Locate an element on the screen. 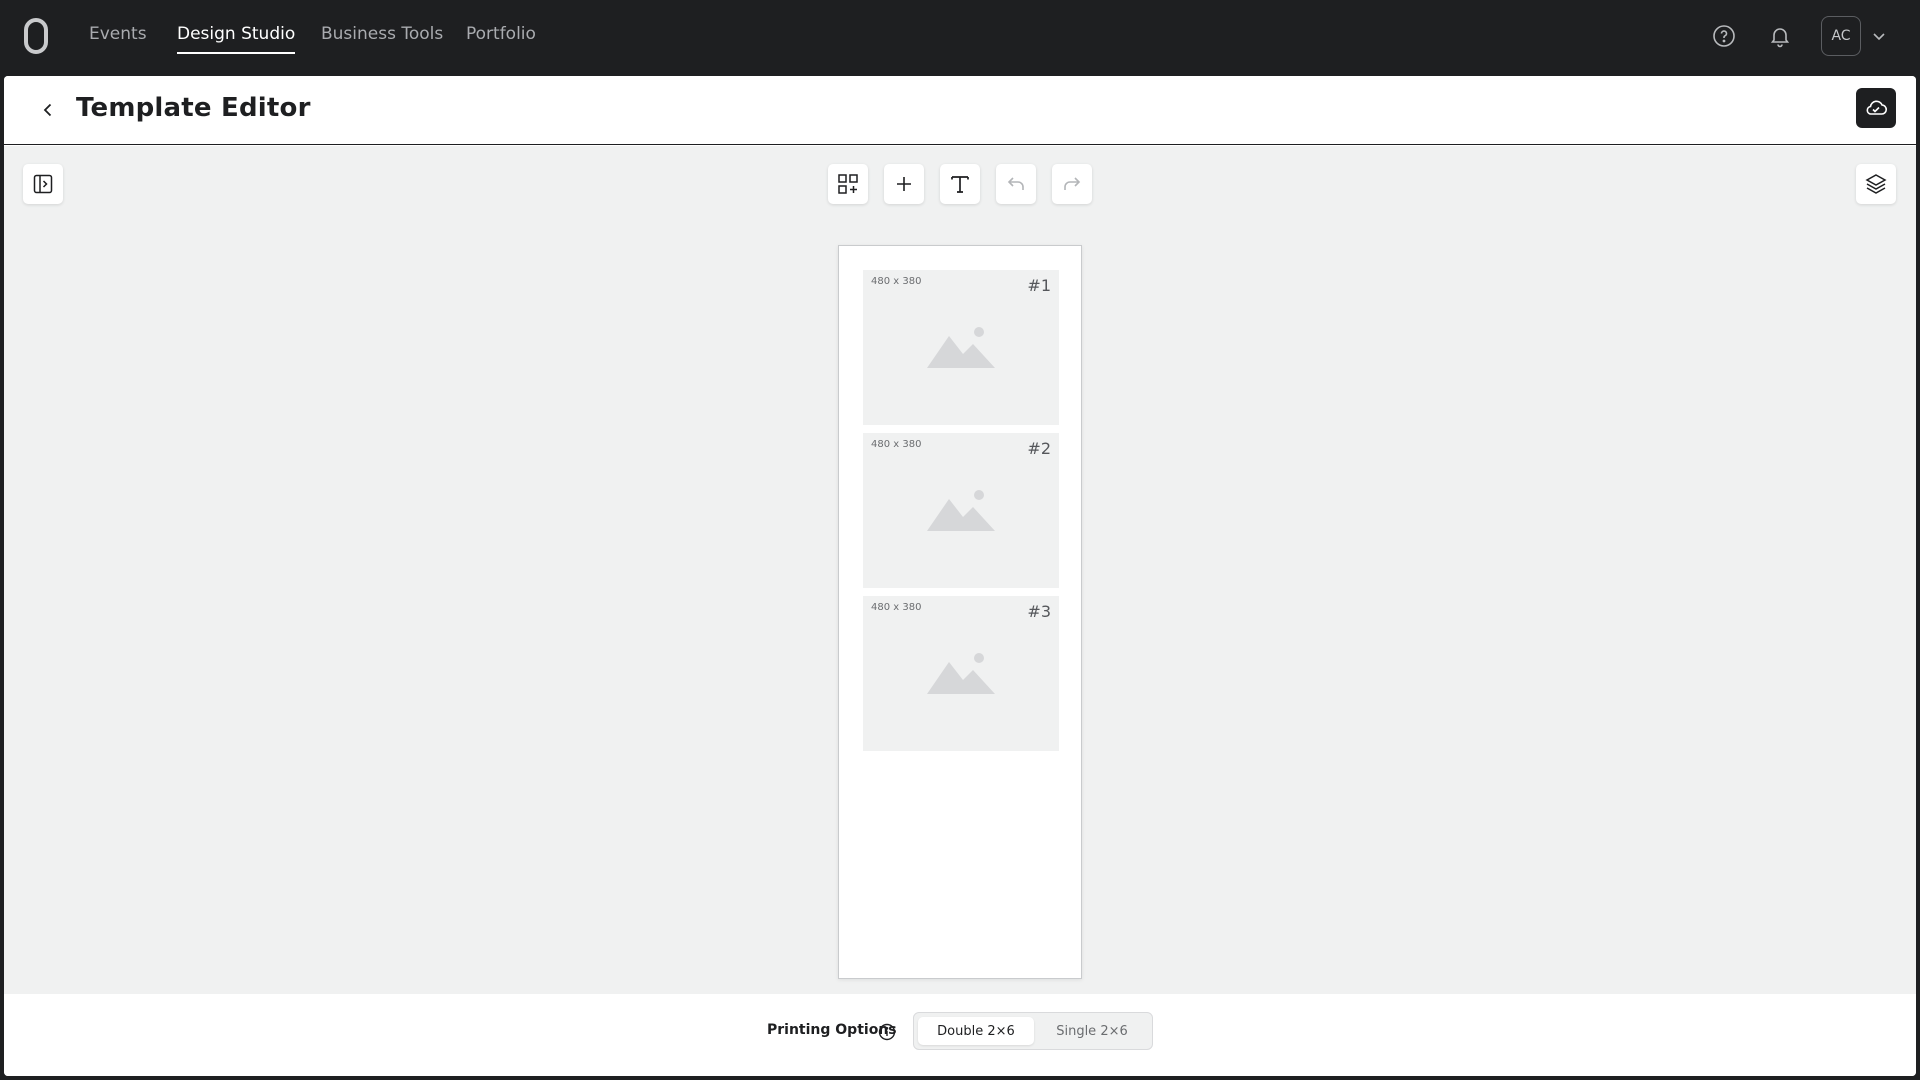 This screenshot has height=1080, width=1920. printing-options-bar: Printing Options Double 2×6 Single 2×6 is located at coordinates (960, 1035).